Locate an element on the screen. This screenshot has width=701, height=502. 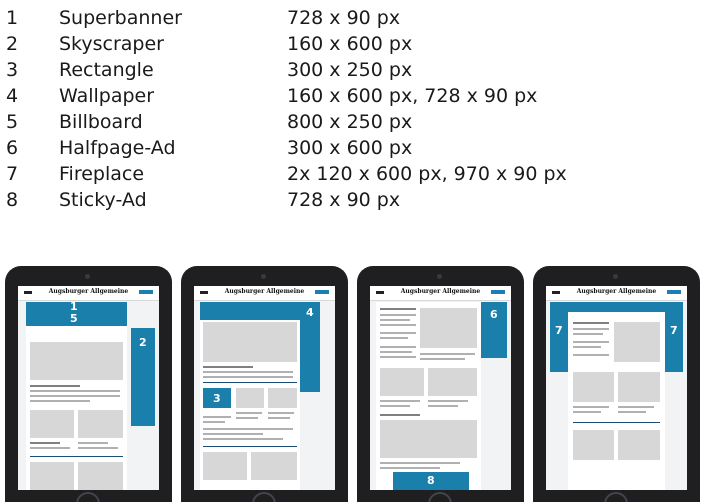
ad-number-label: 6 is located at coordinates (494, 314).